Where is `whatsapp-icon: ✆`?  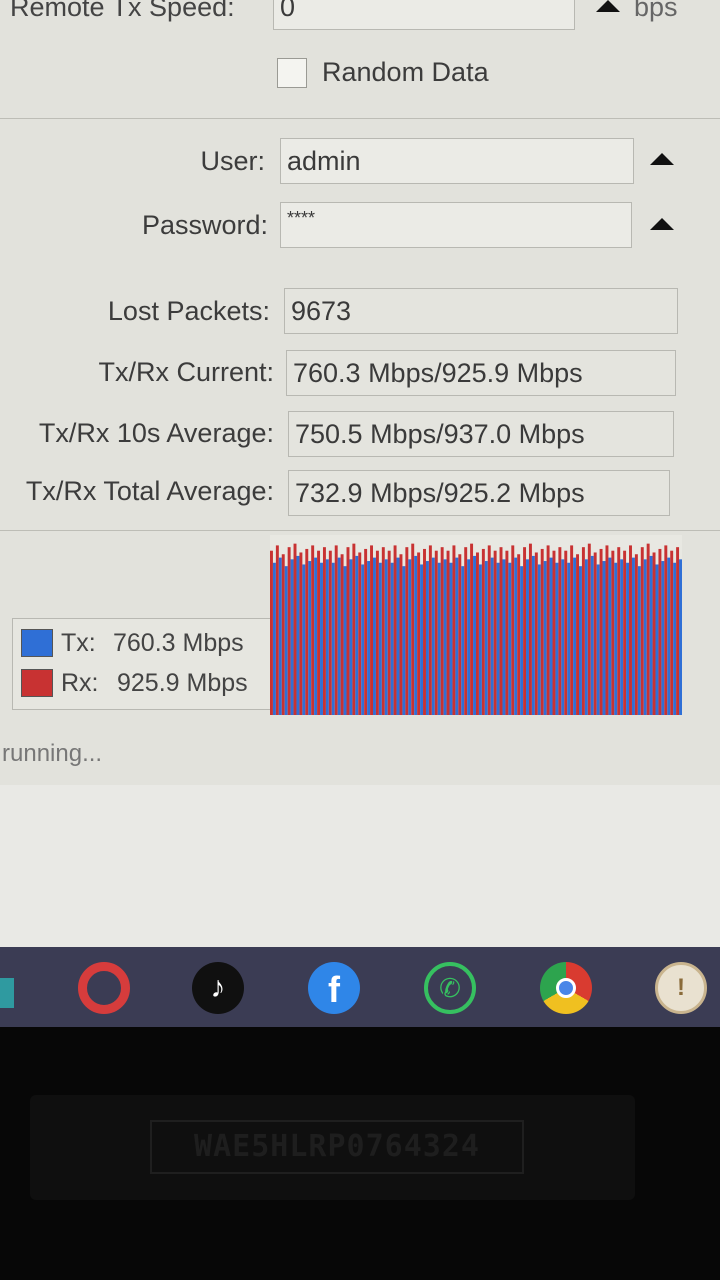 whatsapp-icon: ✆ is located at coordinates (450, 988).